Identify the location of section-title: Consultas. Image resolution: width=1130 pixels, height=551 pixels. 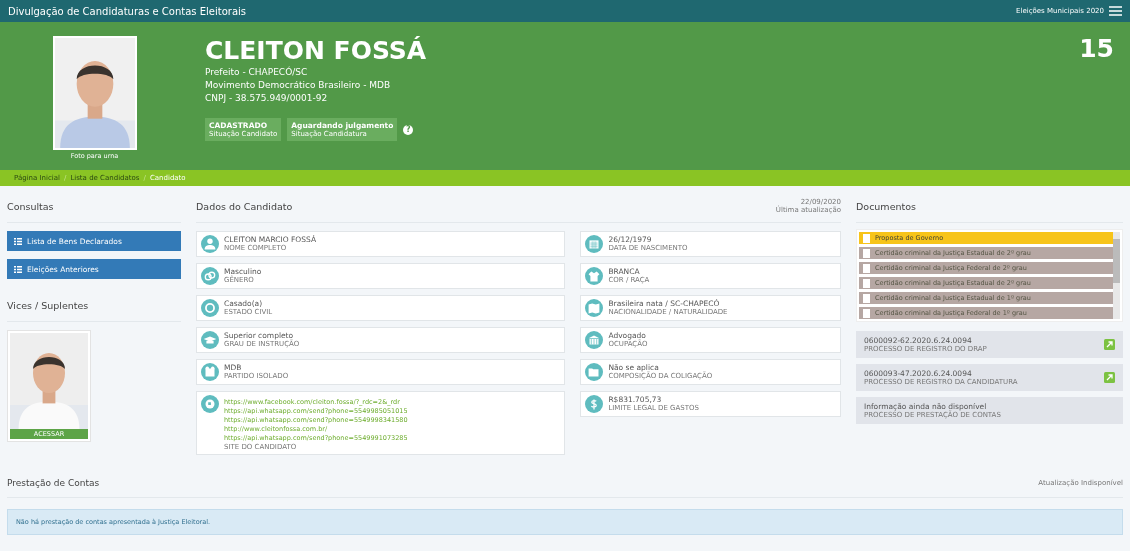
(30, 206).